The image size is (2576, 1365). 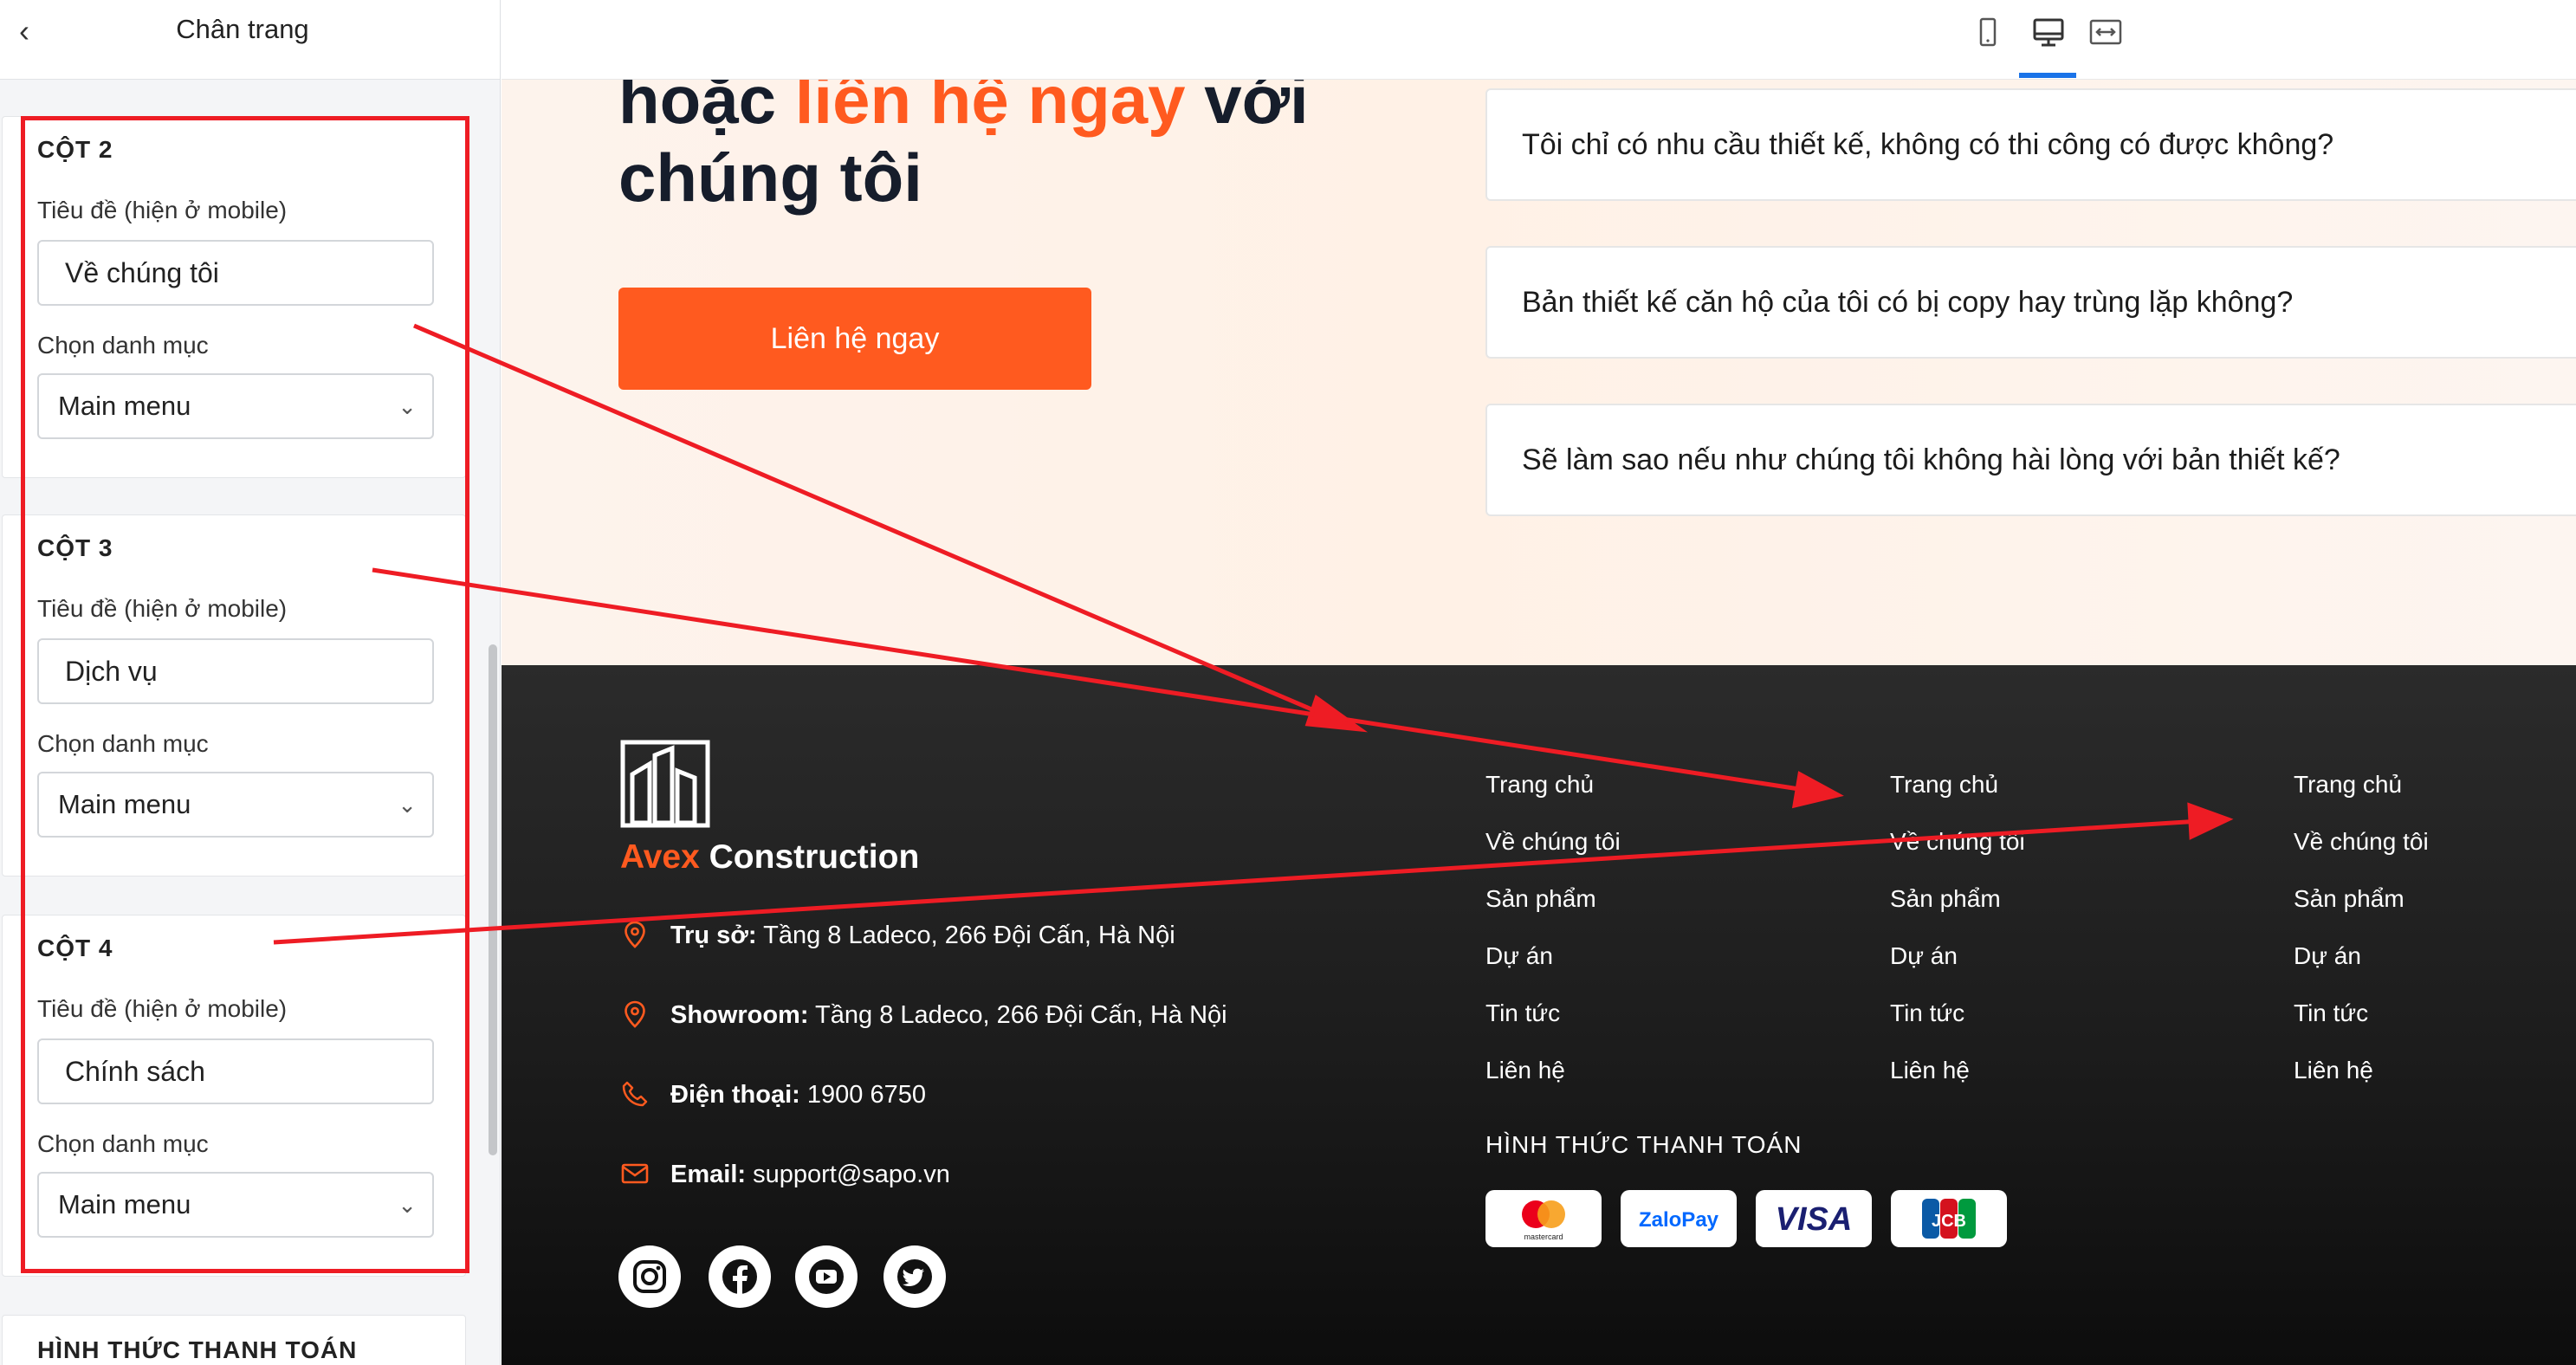 I want to click on contact-value: support@sapo.vn, so click(x=848, y=1174).